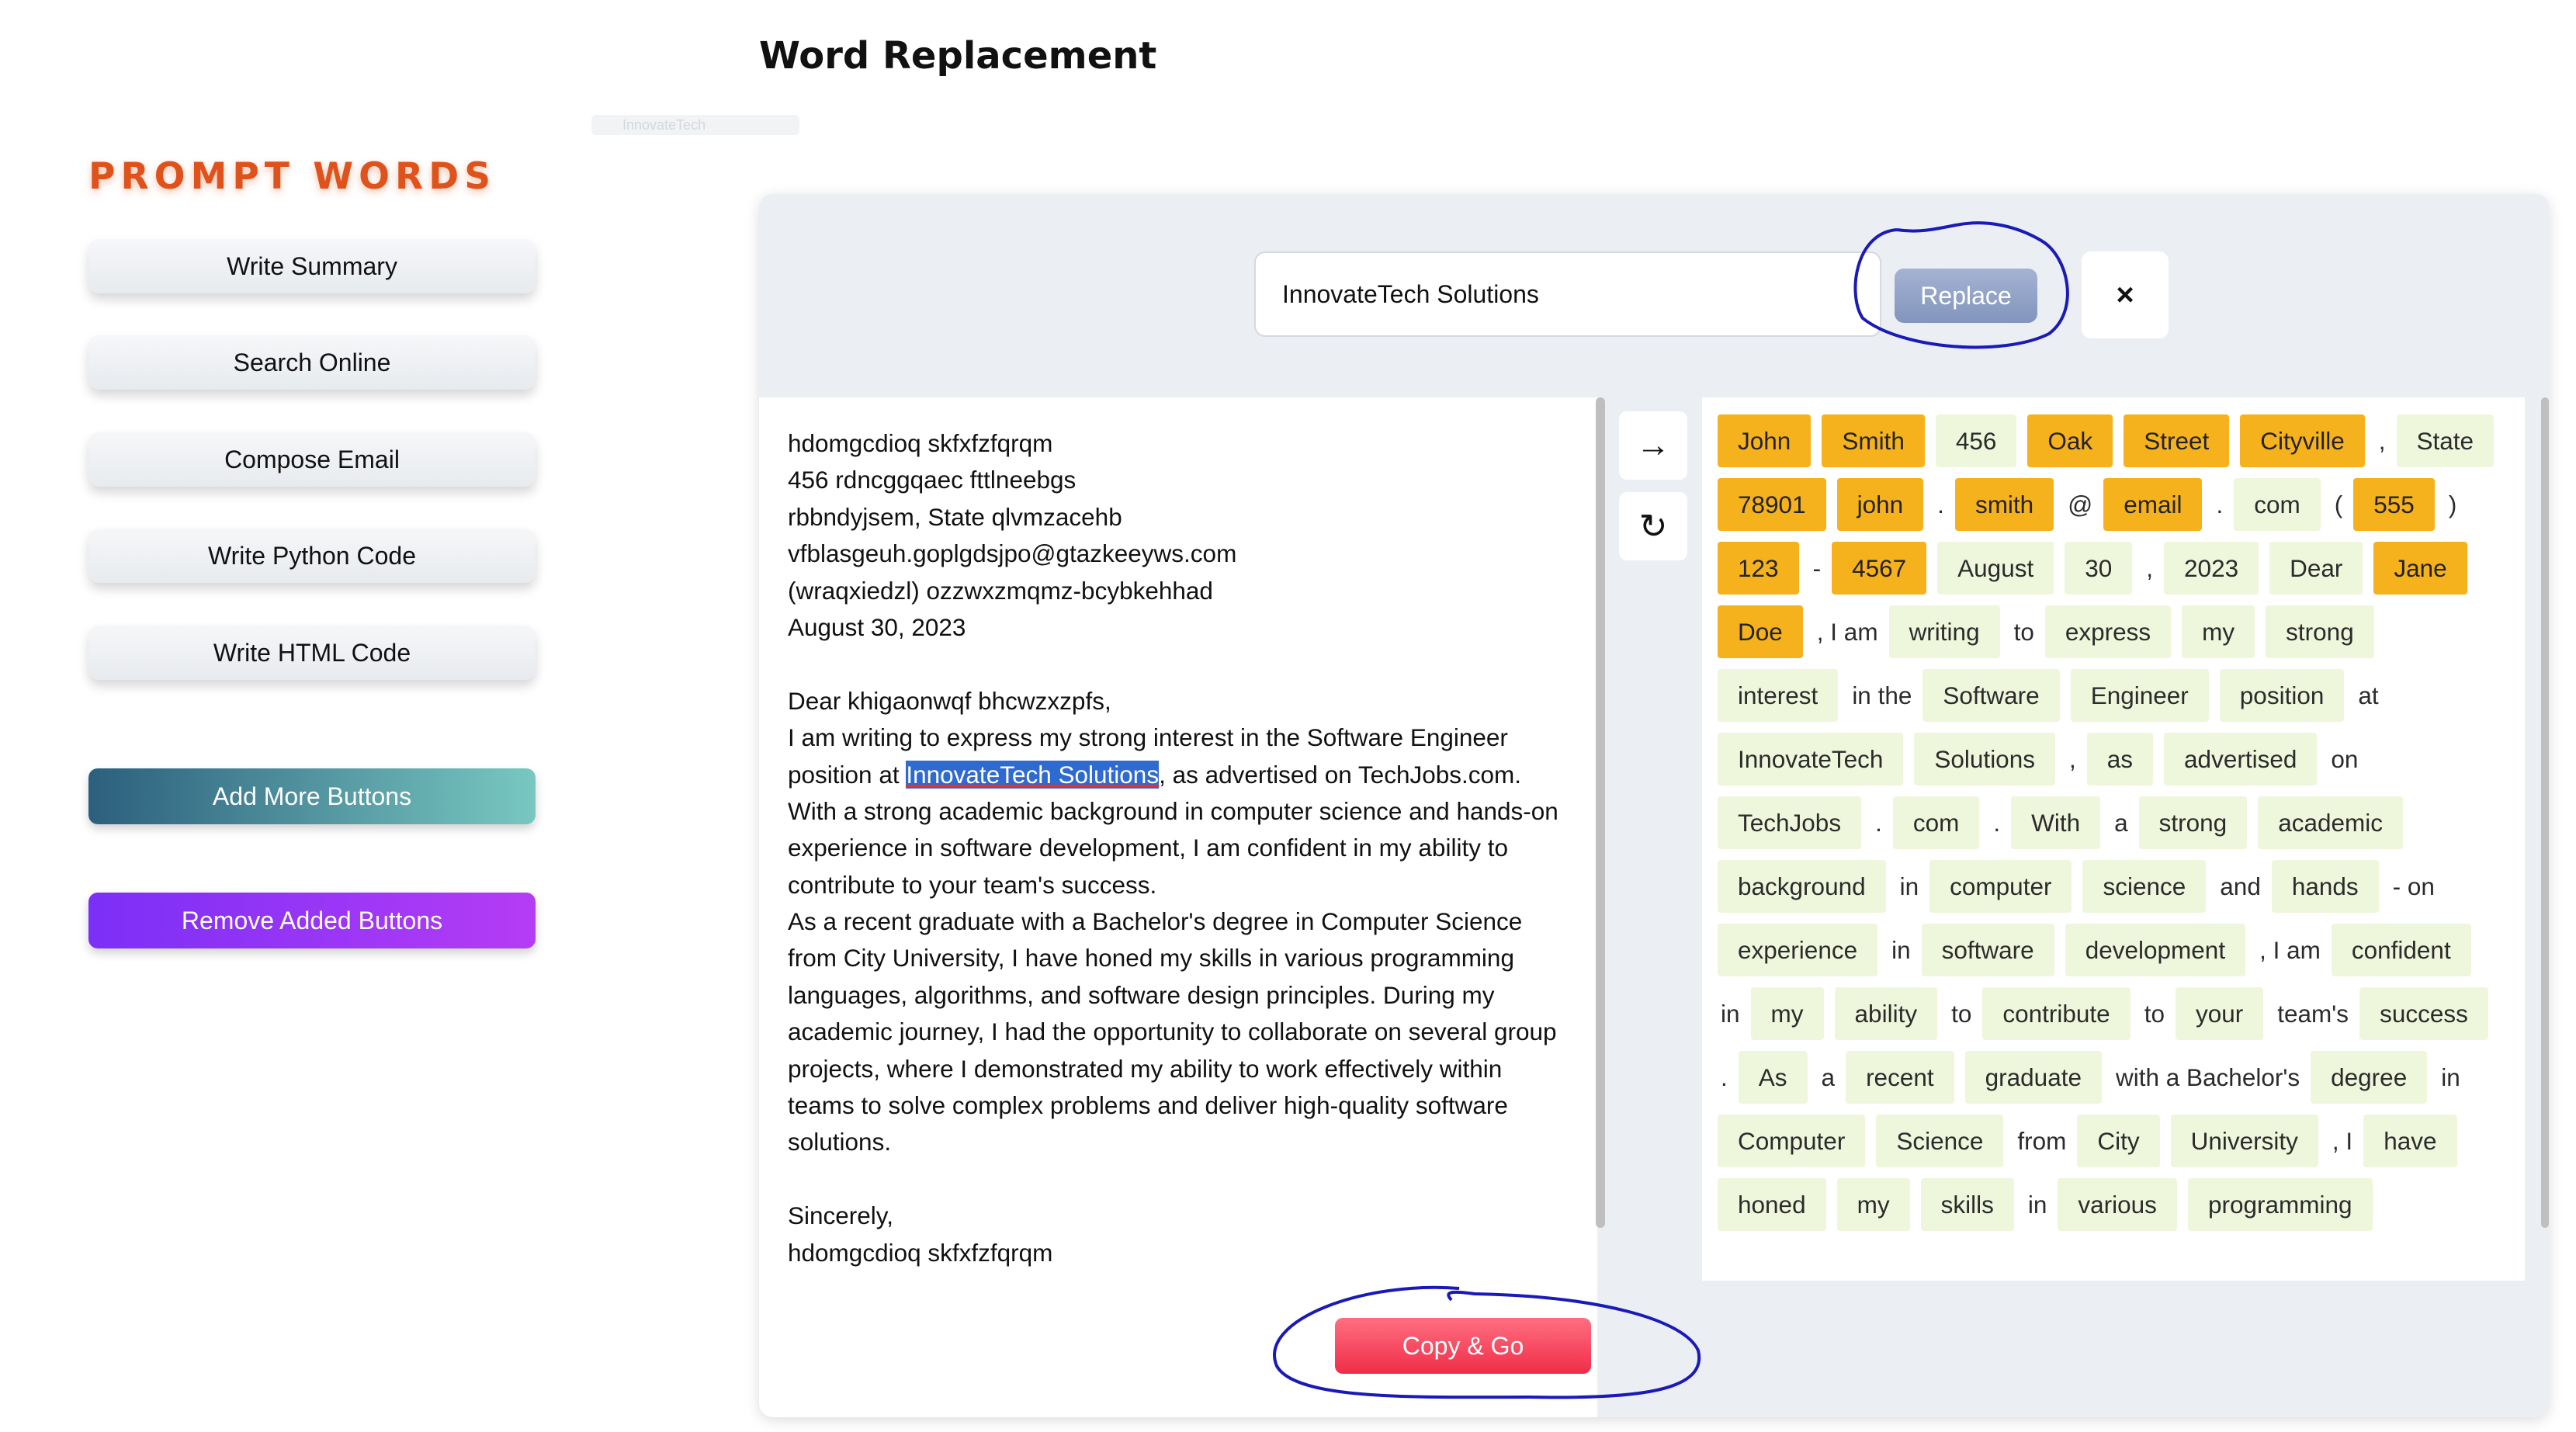 The width and height of the screenshot is (2576, 1432). Describe the element at coordinates (2154, 1013) in the screenshot. I see `plain-token: to` at that location.